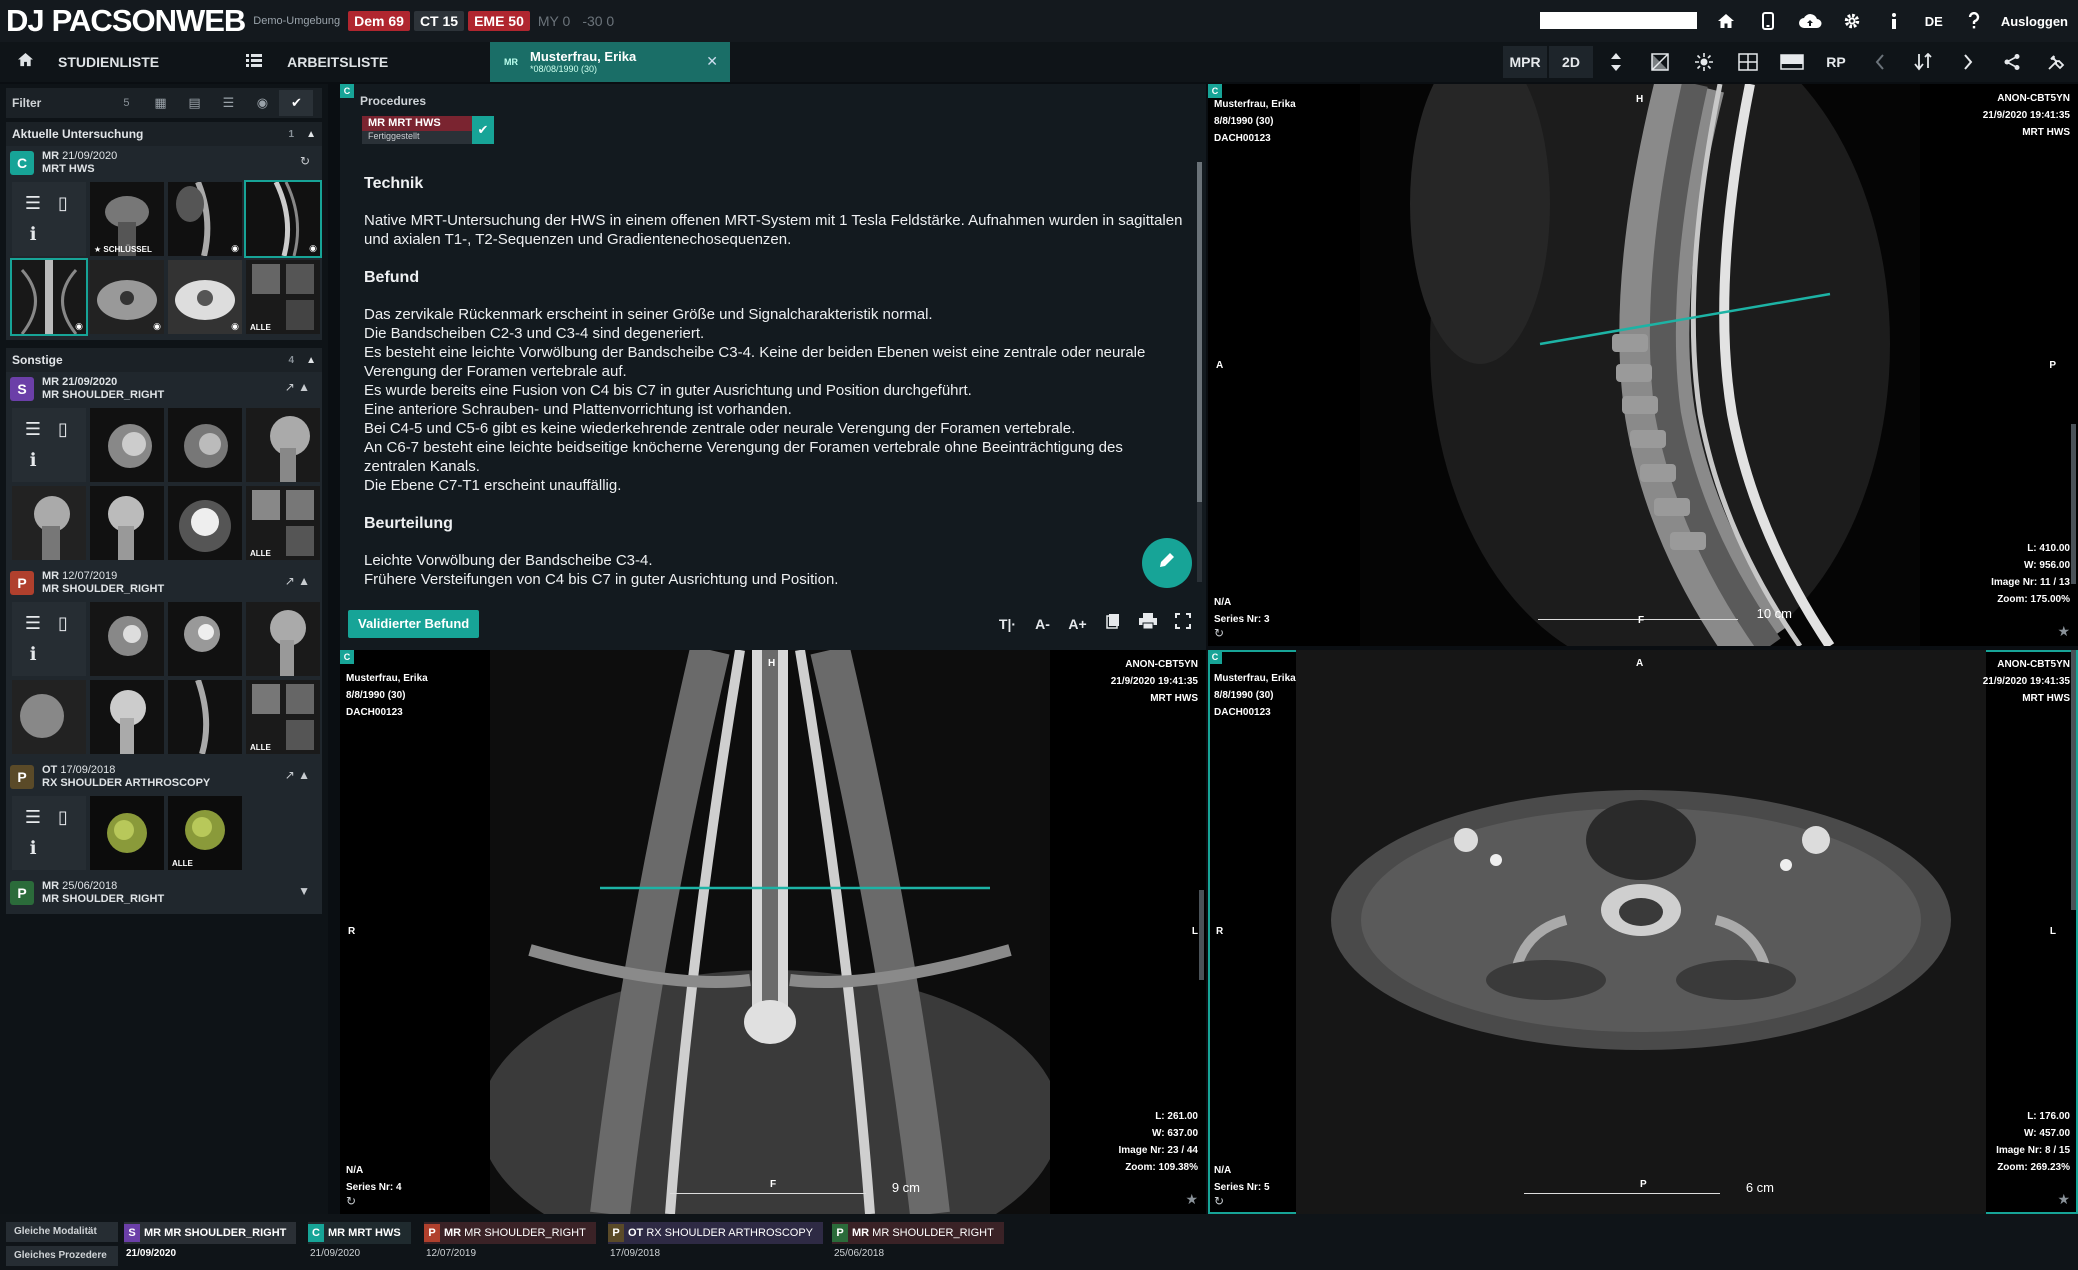  Describe the element at coordinates (194, 103) in the screenshot. I see `clipboard-icon: ▤` at that location.